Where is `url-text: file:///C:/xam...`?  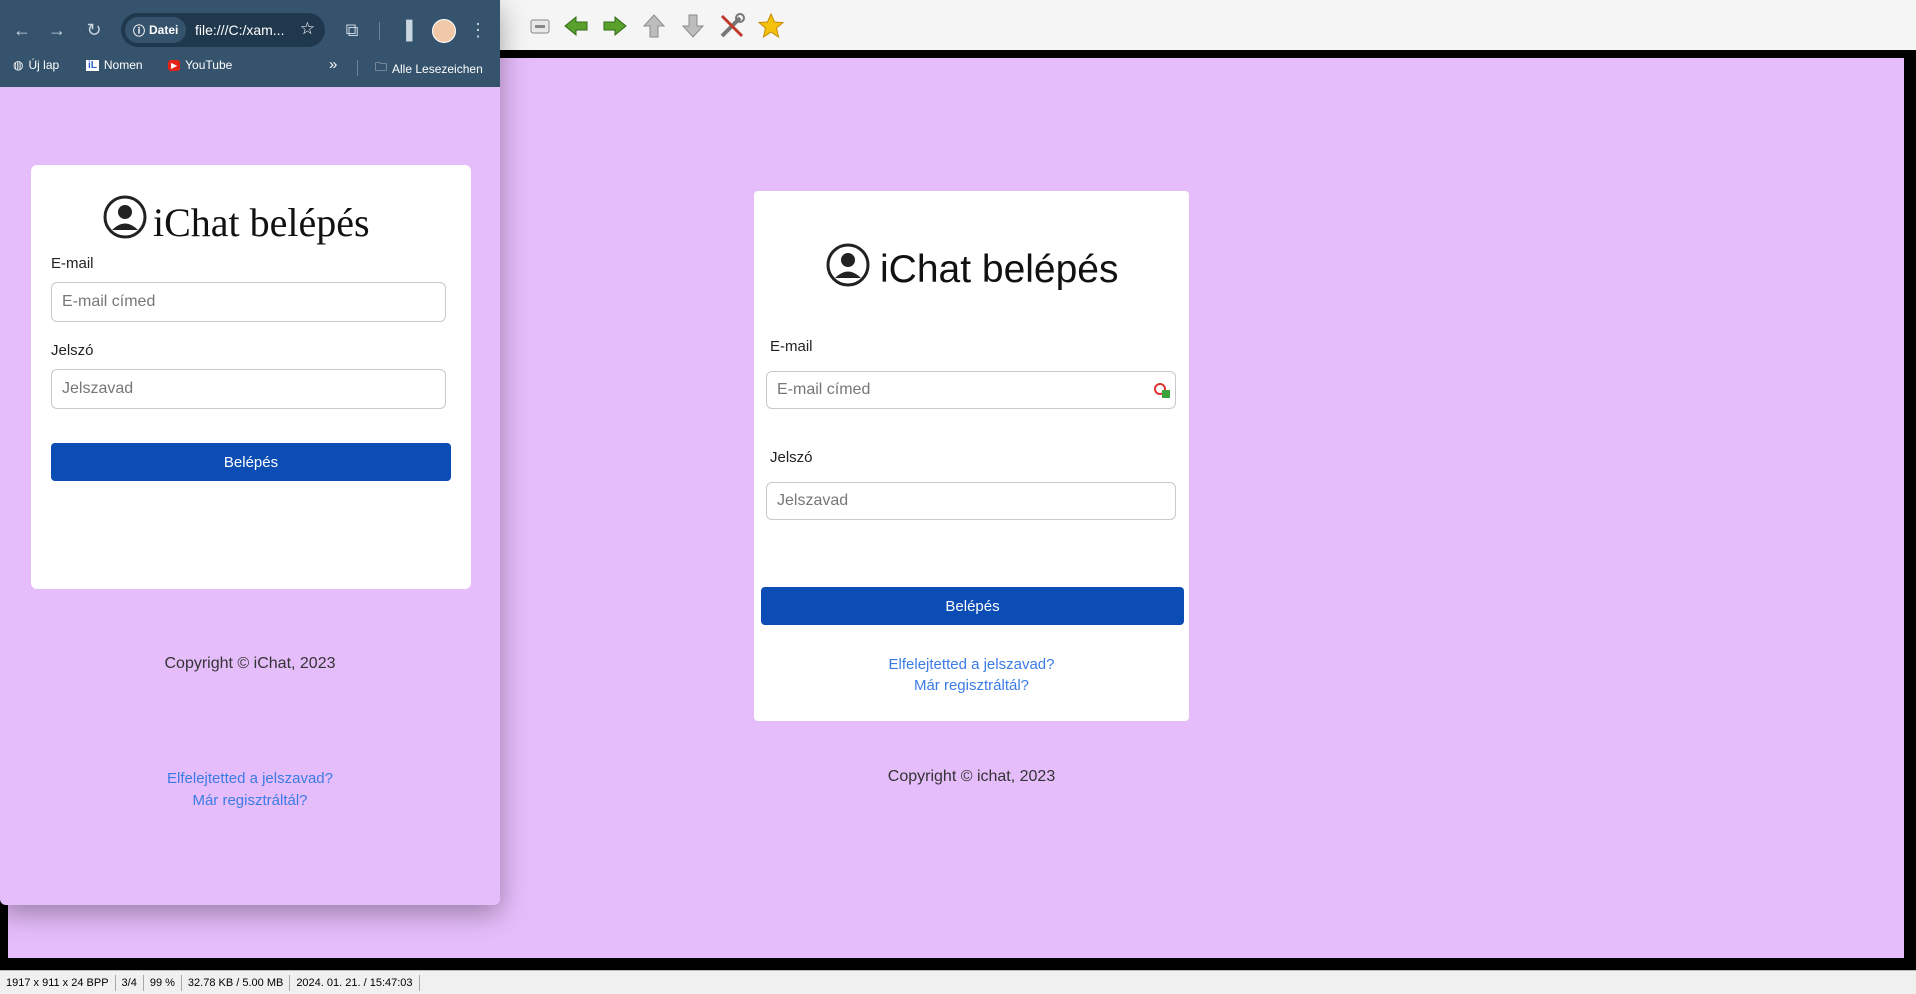 url-text: file:///C:/xam... is located at coordinates (240, 30).